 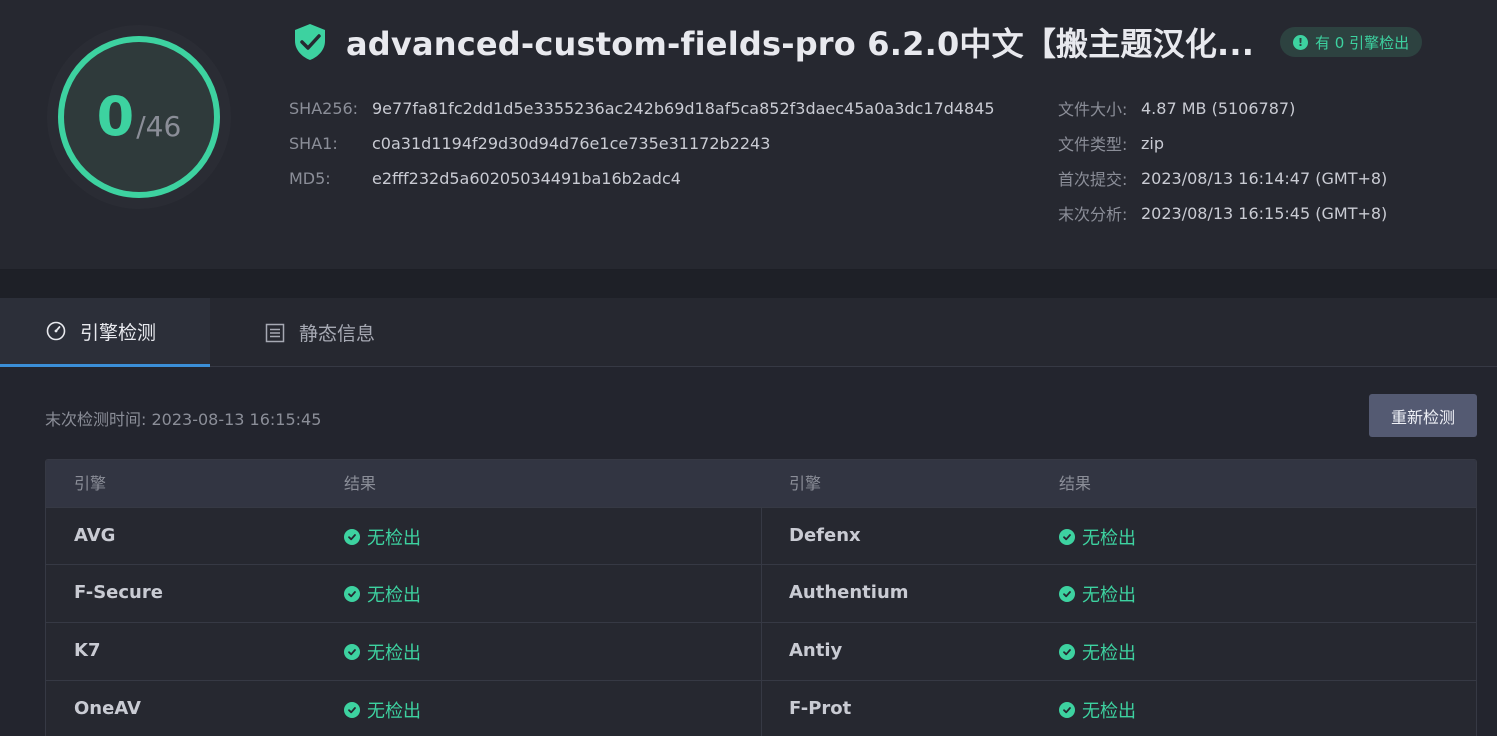 What do you see at coordinates (118, 592) in the screenshot?
I see `engine-name: F-Secure` at bounding box center [118, 592].